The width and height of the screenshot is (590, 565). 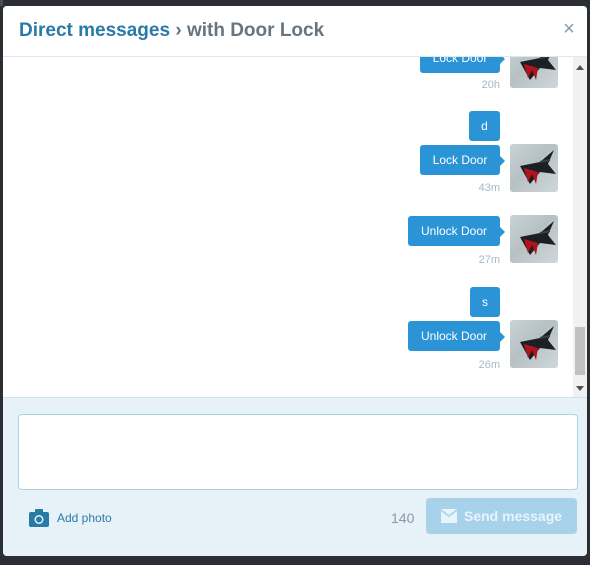 What do you see at coordinates (449, 516) in the screenshot?
I see `envelope-icon` at bounding box center [449, 516].